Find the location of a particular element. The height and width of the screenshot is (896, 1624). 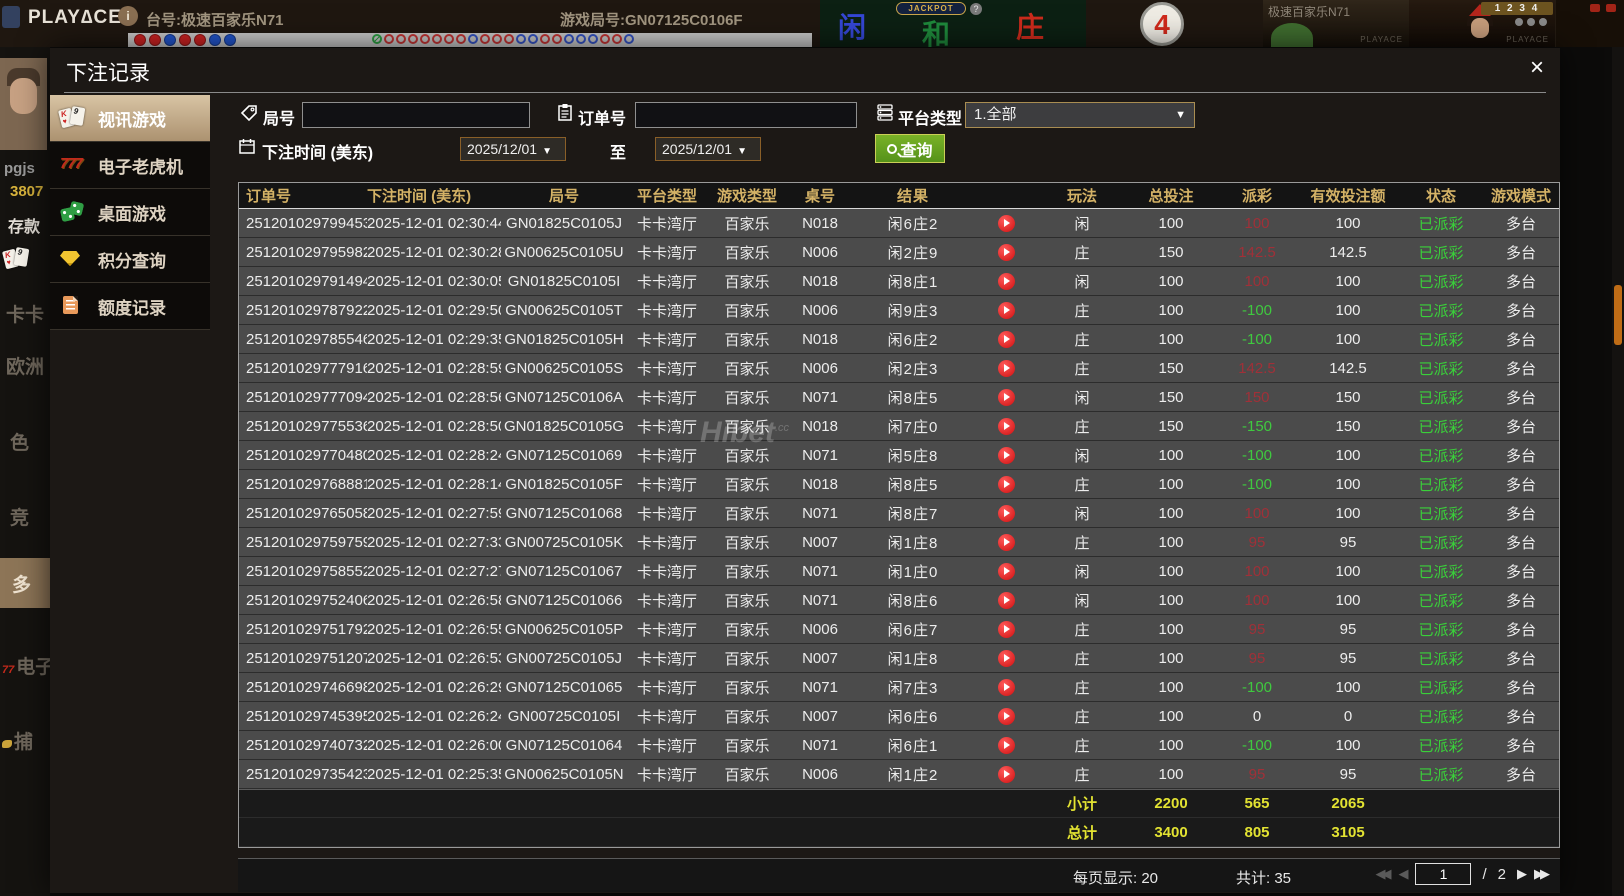

cell-game-mode: 多台 is located at coordinates (1520, 514).